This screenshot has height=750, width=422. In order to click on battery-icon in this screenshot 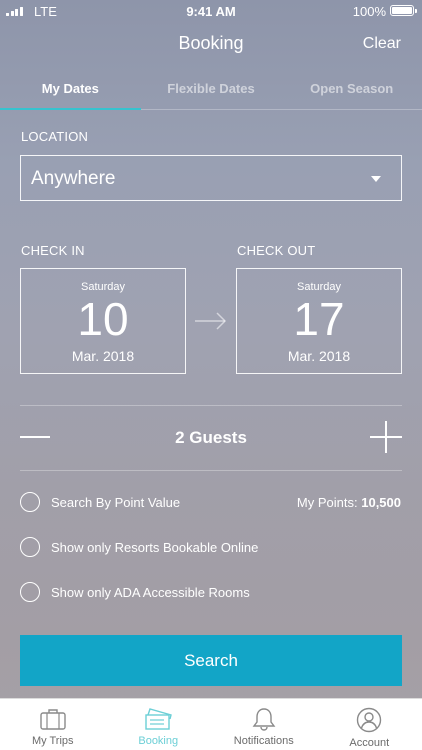, I will do `click(403, 10)`.